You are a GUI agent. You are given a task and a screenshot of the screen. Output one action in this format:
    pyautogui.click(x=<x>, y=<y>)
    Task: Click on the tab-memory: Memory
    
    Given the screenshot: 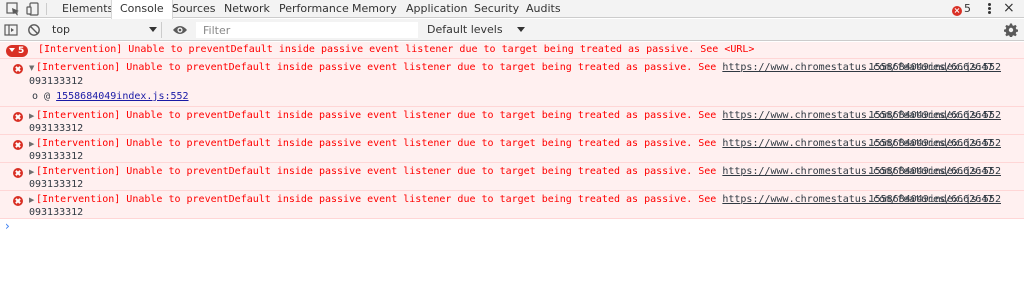 What is the action you would take?
    pyautogui.click(x=374, y=9)
    